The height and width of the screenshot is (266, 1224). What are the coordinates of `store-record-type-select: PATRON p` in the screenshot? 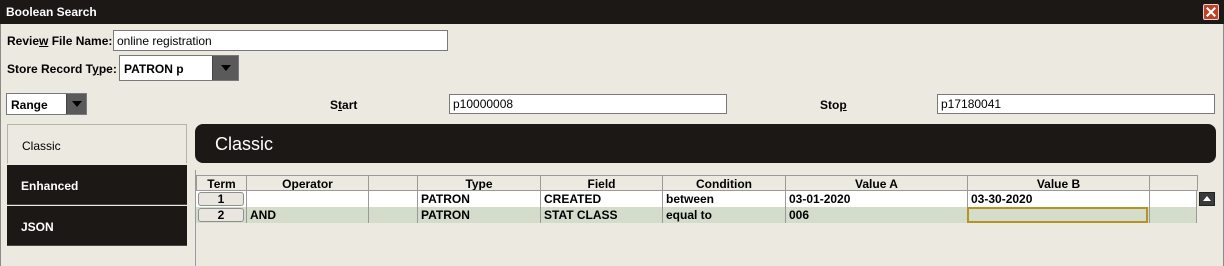 It's located at (179, 68).